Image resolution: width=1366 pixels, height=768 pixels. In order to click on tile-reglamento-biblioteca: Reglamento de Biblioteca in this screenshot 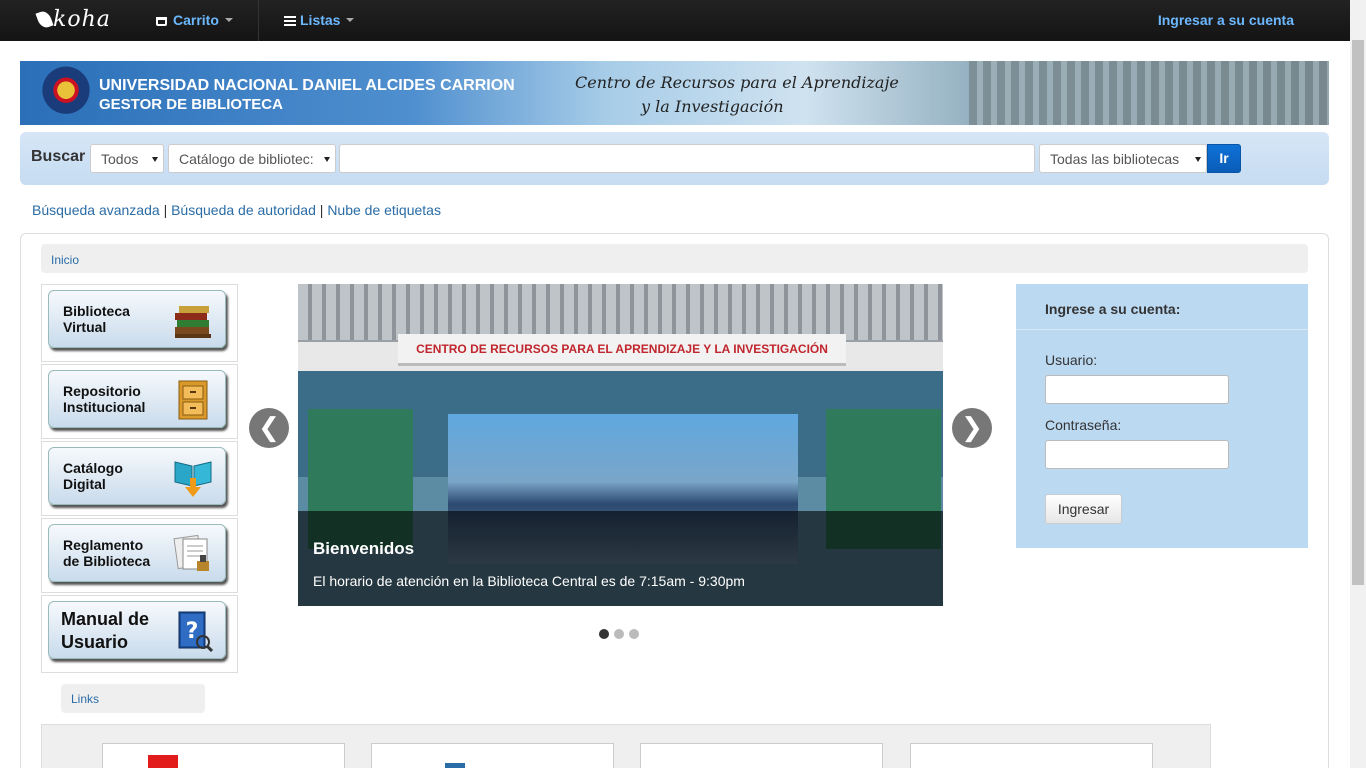, I will do `click(139, 555)`.